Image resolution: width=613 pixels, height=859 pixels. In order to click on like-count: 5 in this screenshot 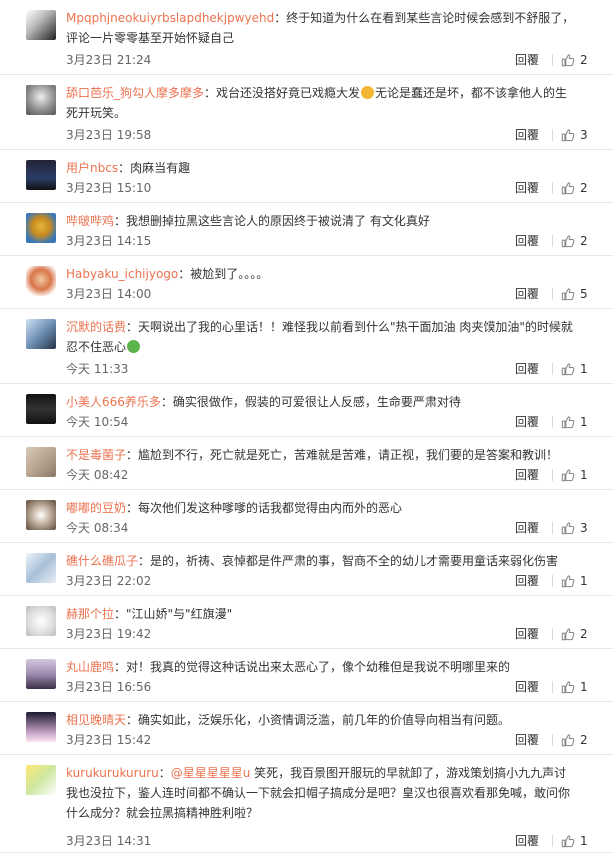, I will do `click(584, 294)`.